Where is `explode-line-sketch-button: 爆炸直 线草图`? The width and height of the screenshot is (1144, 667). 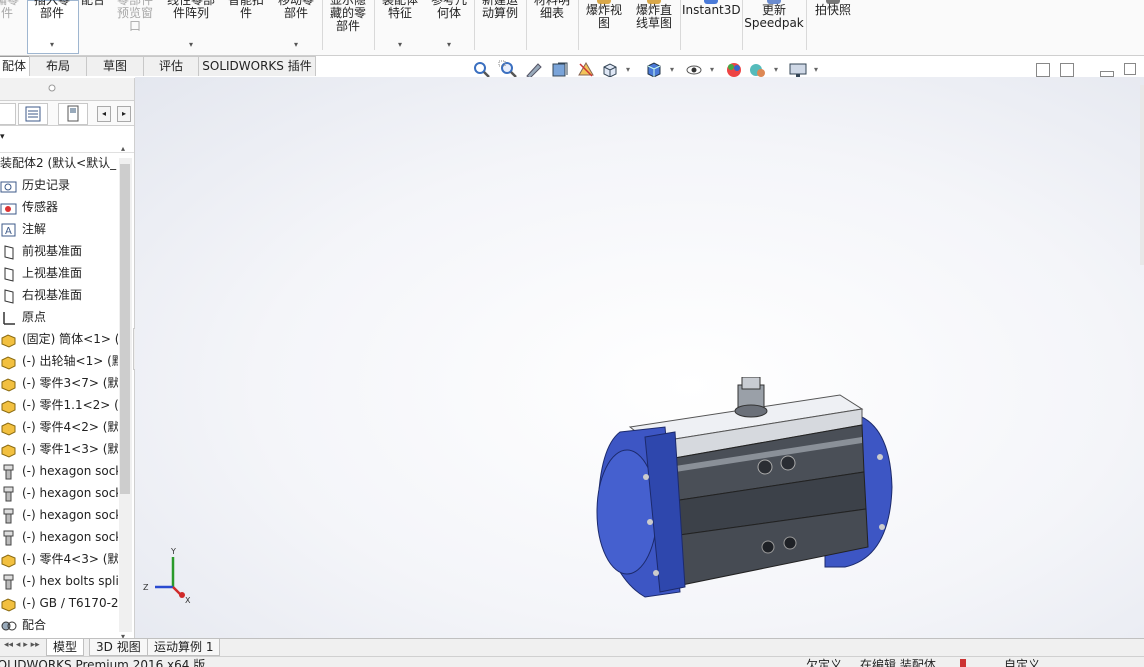 explode-line-sketch-button: 爆炸直 线草图 is located at coordinates (654, 27).